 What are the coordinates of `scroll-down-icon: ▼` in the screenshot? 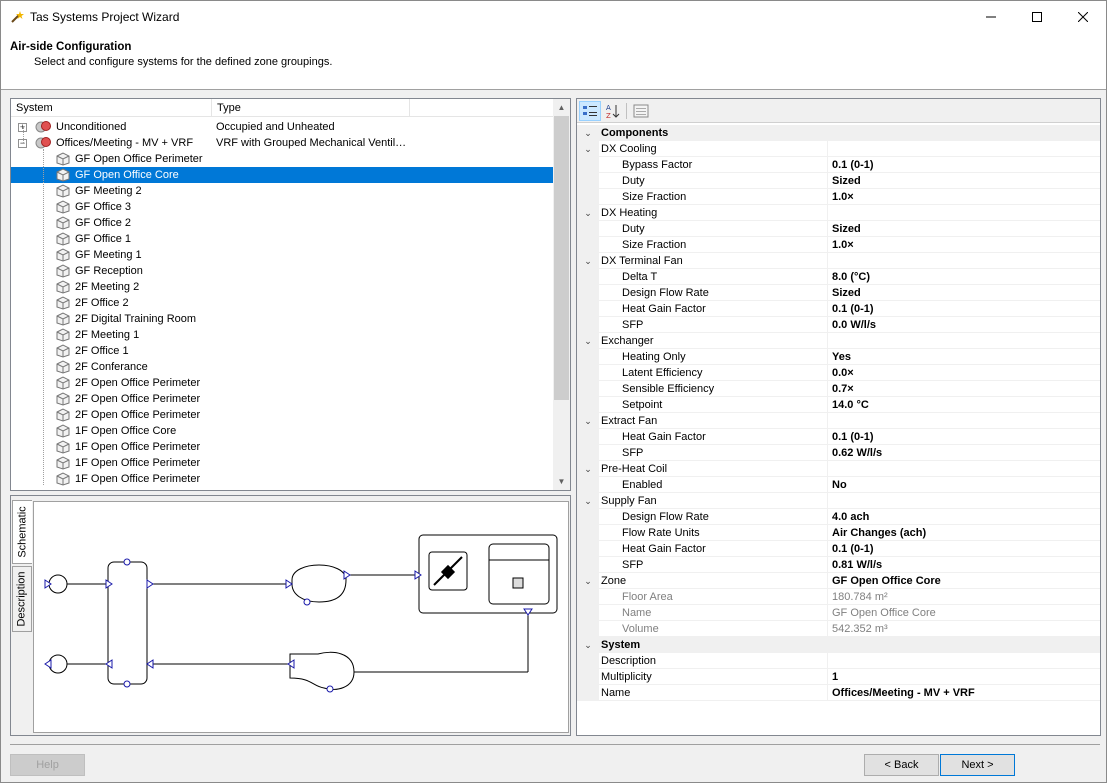 It's located at (561, 481).